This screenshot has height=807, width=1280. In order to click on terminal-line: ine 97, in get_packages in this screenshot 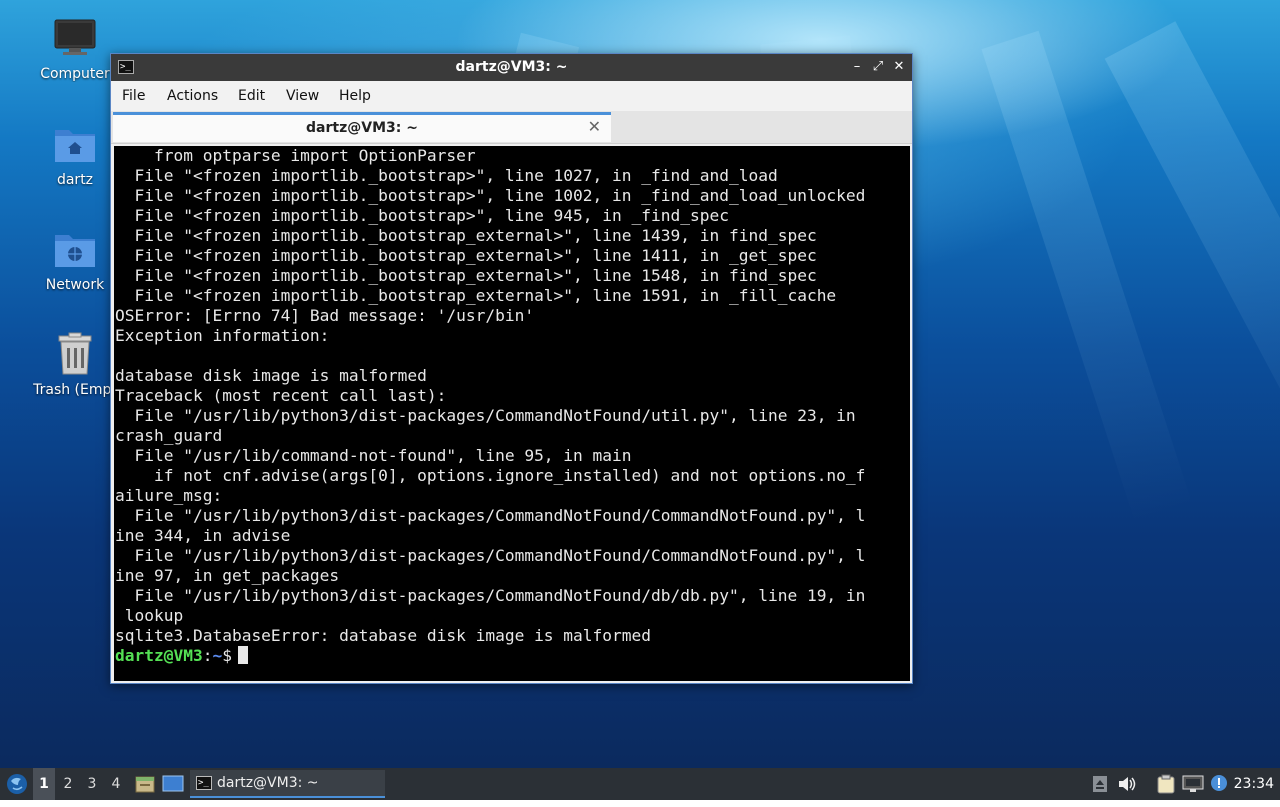, I will do `click(227, 575)`.